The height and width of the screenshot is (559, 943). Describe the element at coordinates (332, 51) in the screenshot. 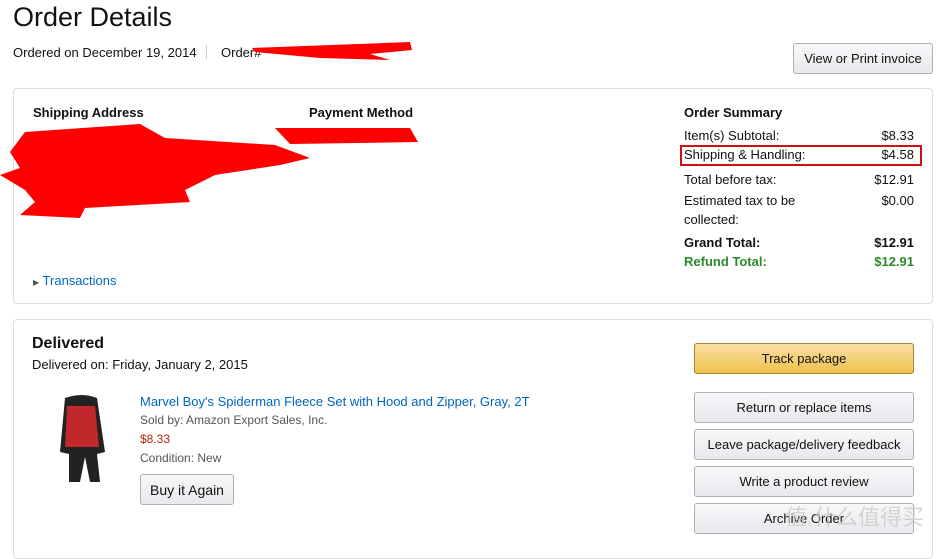

I see `redaction-order-number` at that location.